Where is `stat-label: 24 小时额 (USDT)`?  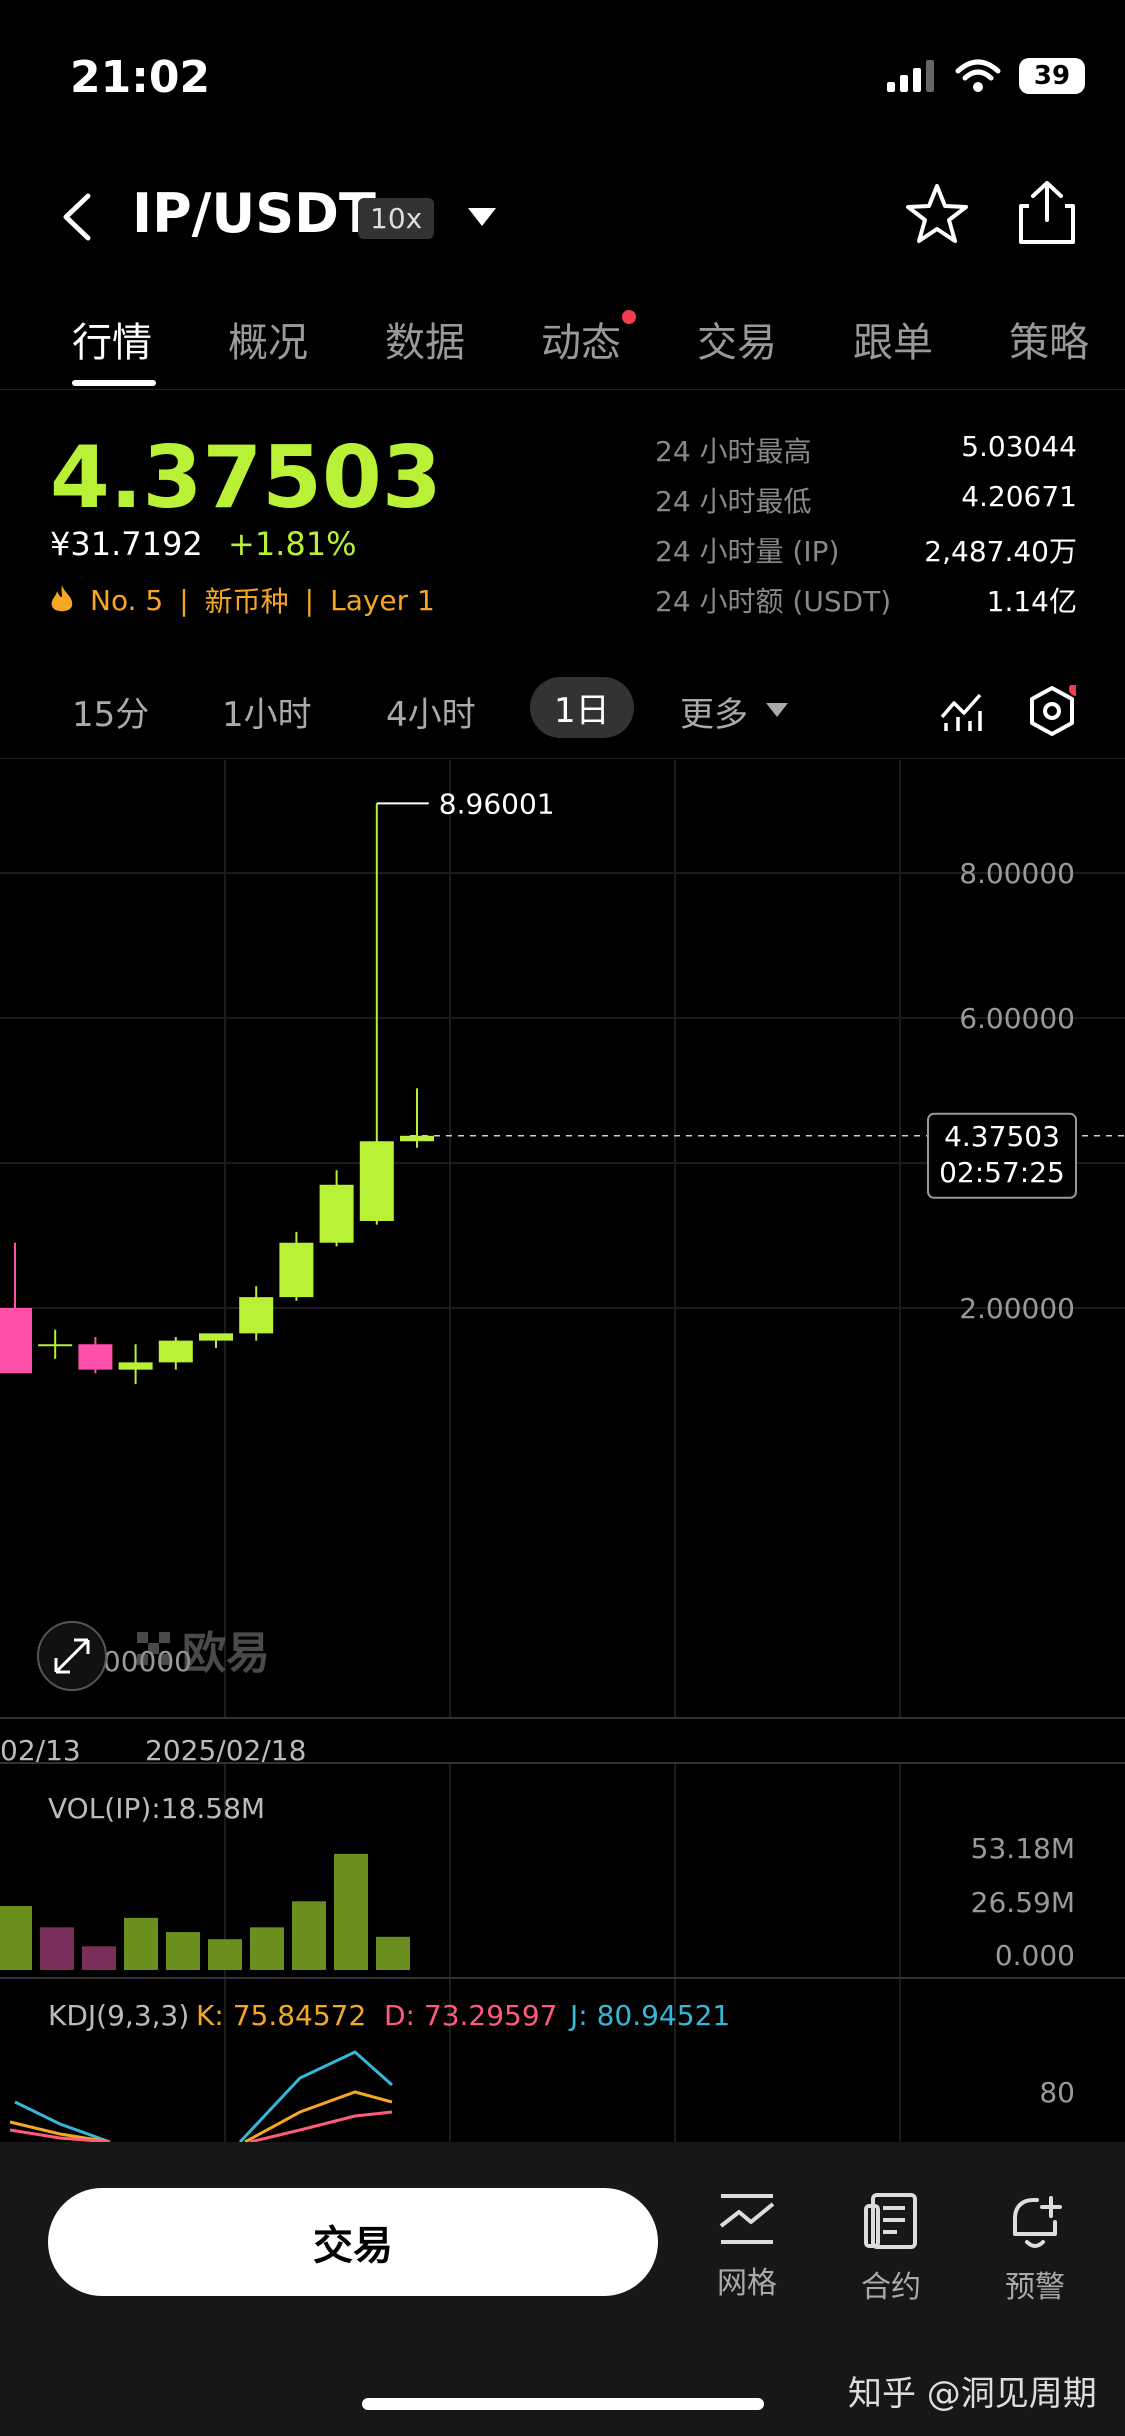 stat-label: 24 小时额 (USDT) is located at coordinates (773, 601).